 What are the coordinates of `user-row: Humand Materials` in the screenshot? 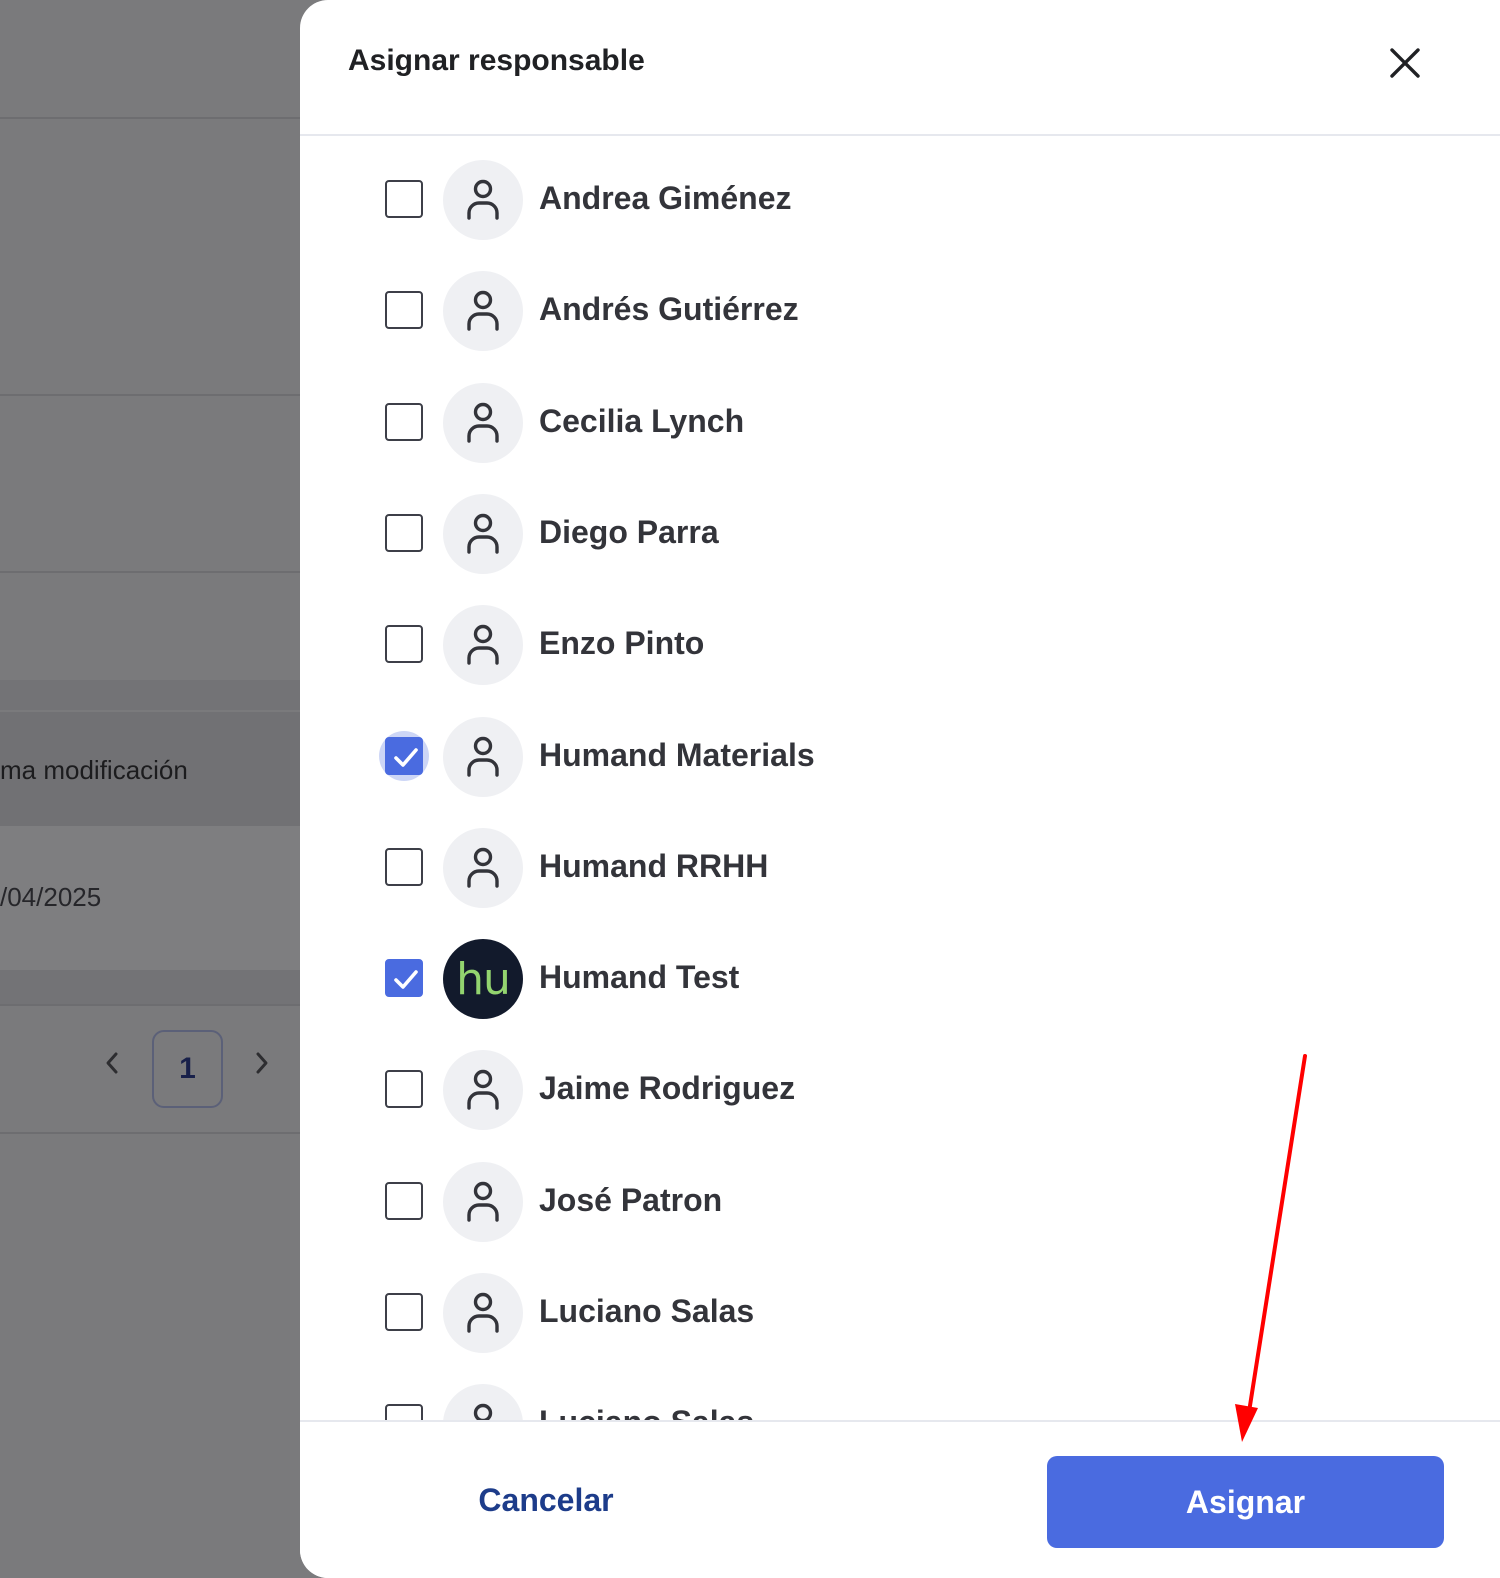 It's located at (900, 750).